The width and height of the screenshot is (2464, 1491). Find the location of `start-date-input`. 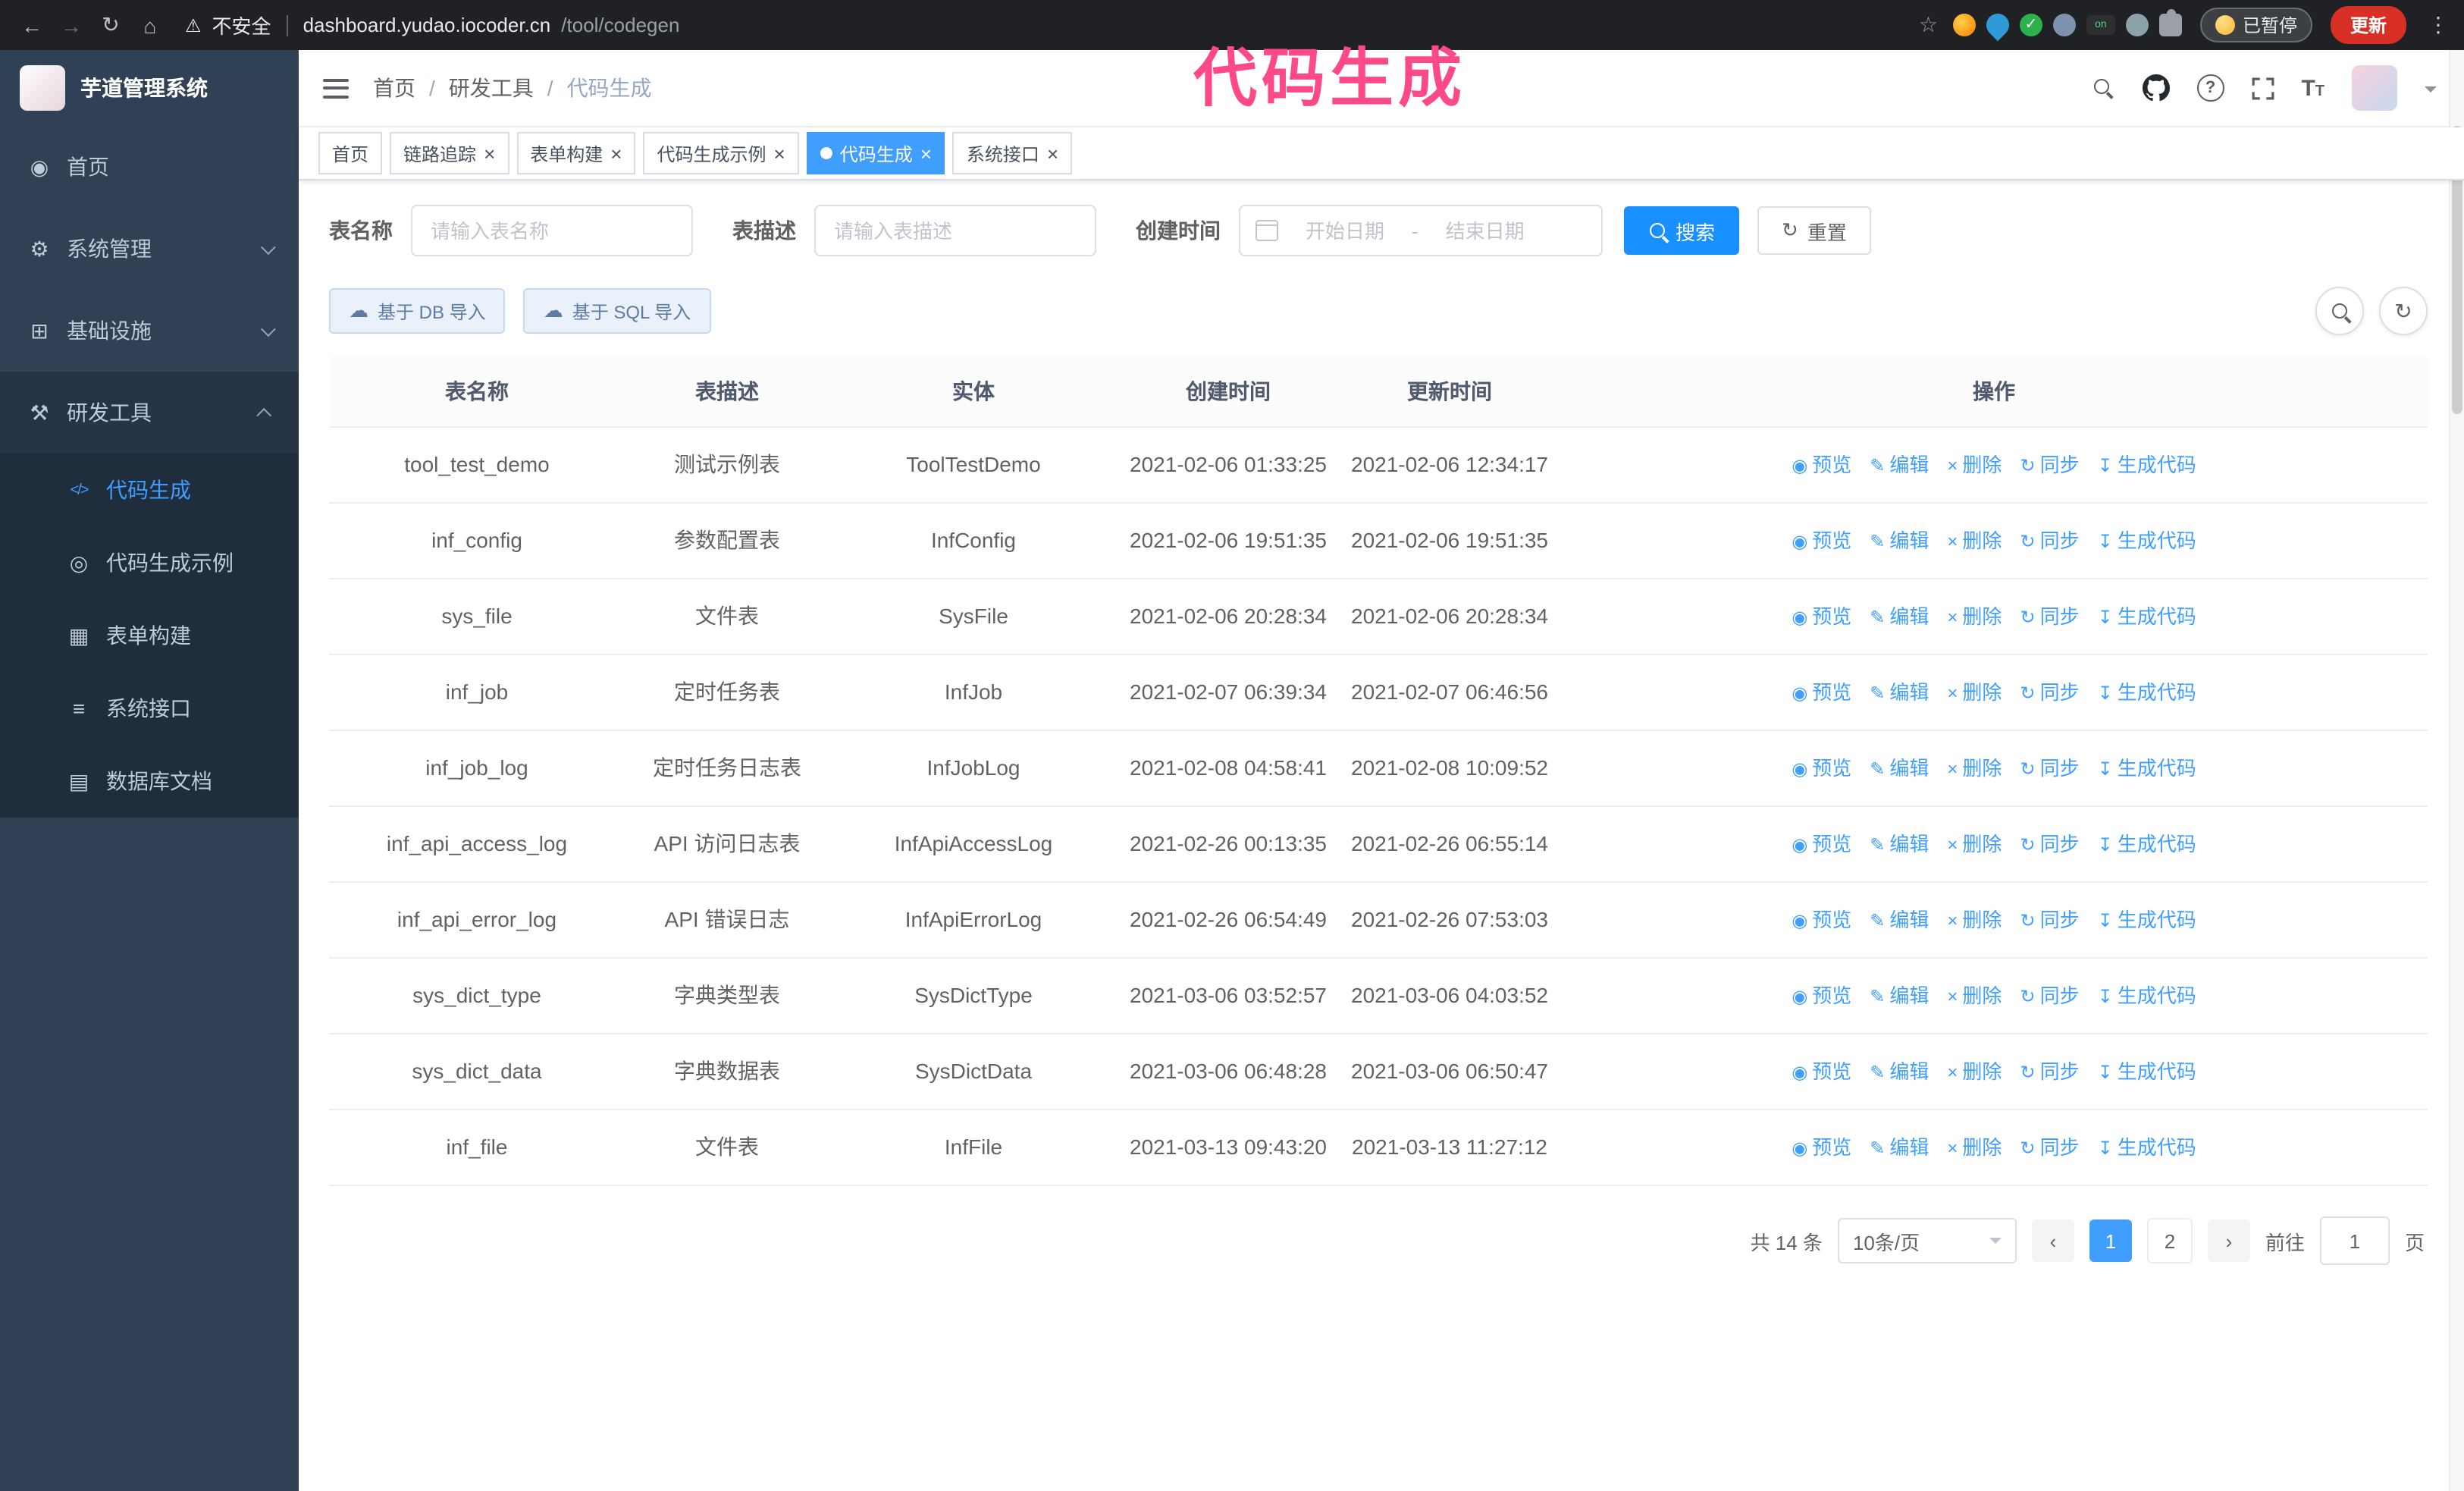

start-date-input is located at coordinates (1345, 230).